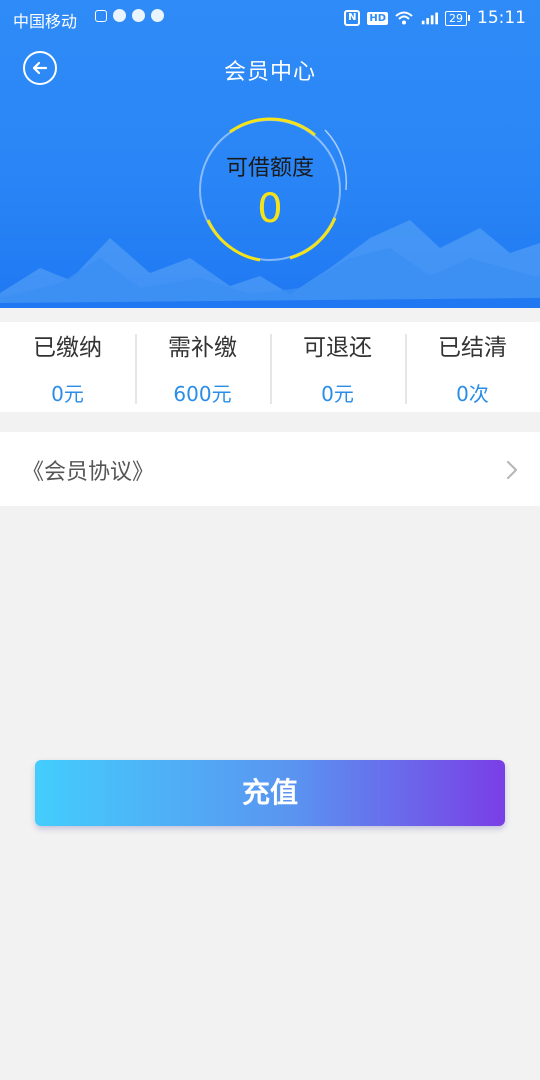 Image resolution: width=540 pixels, height=1080 pixels. I want to click on page-title: 会员中心, so click(269, 72).